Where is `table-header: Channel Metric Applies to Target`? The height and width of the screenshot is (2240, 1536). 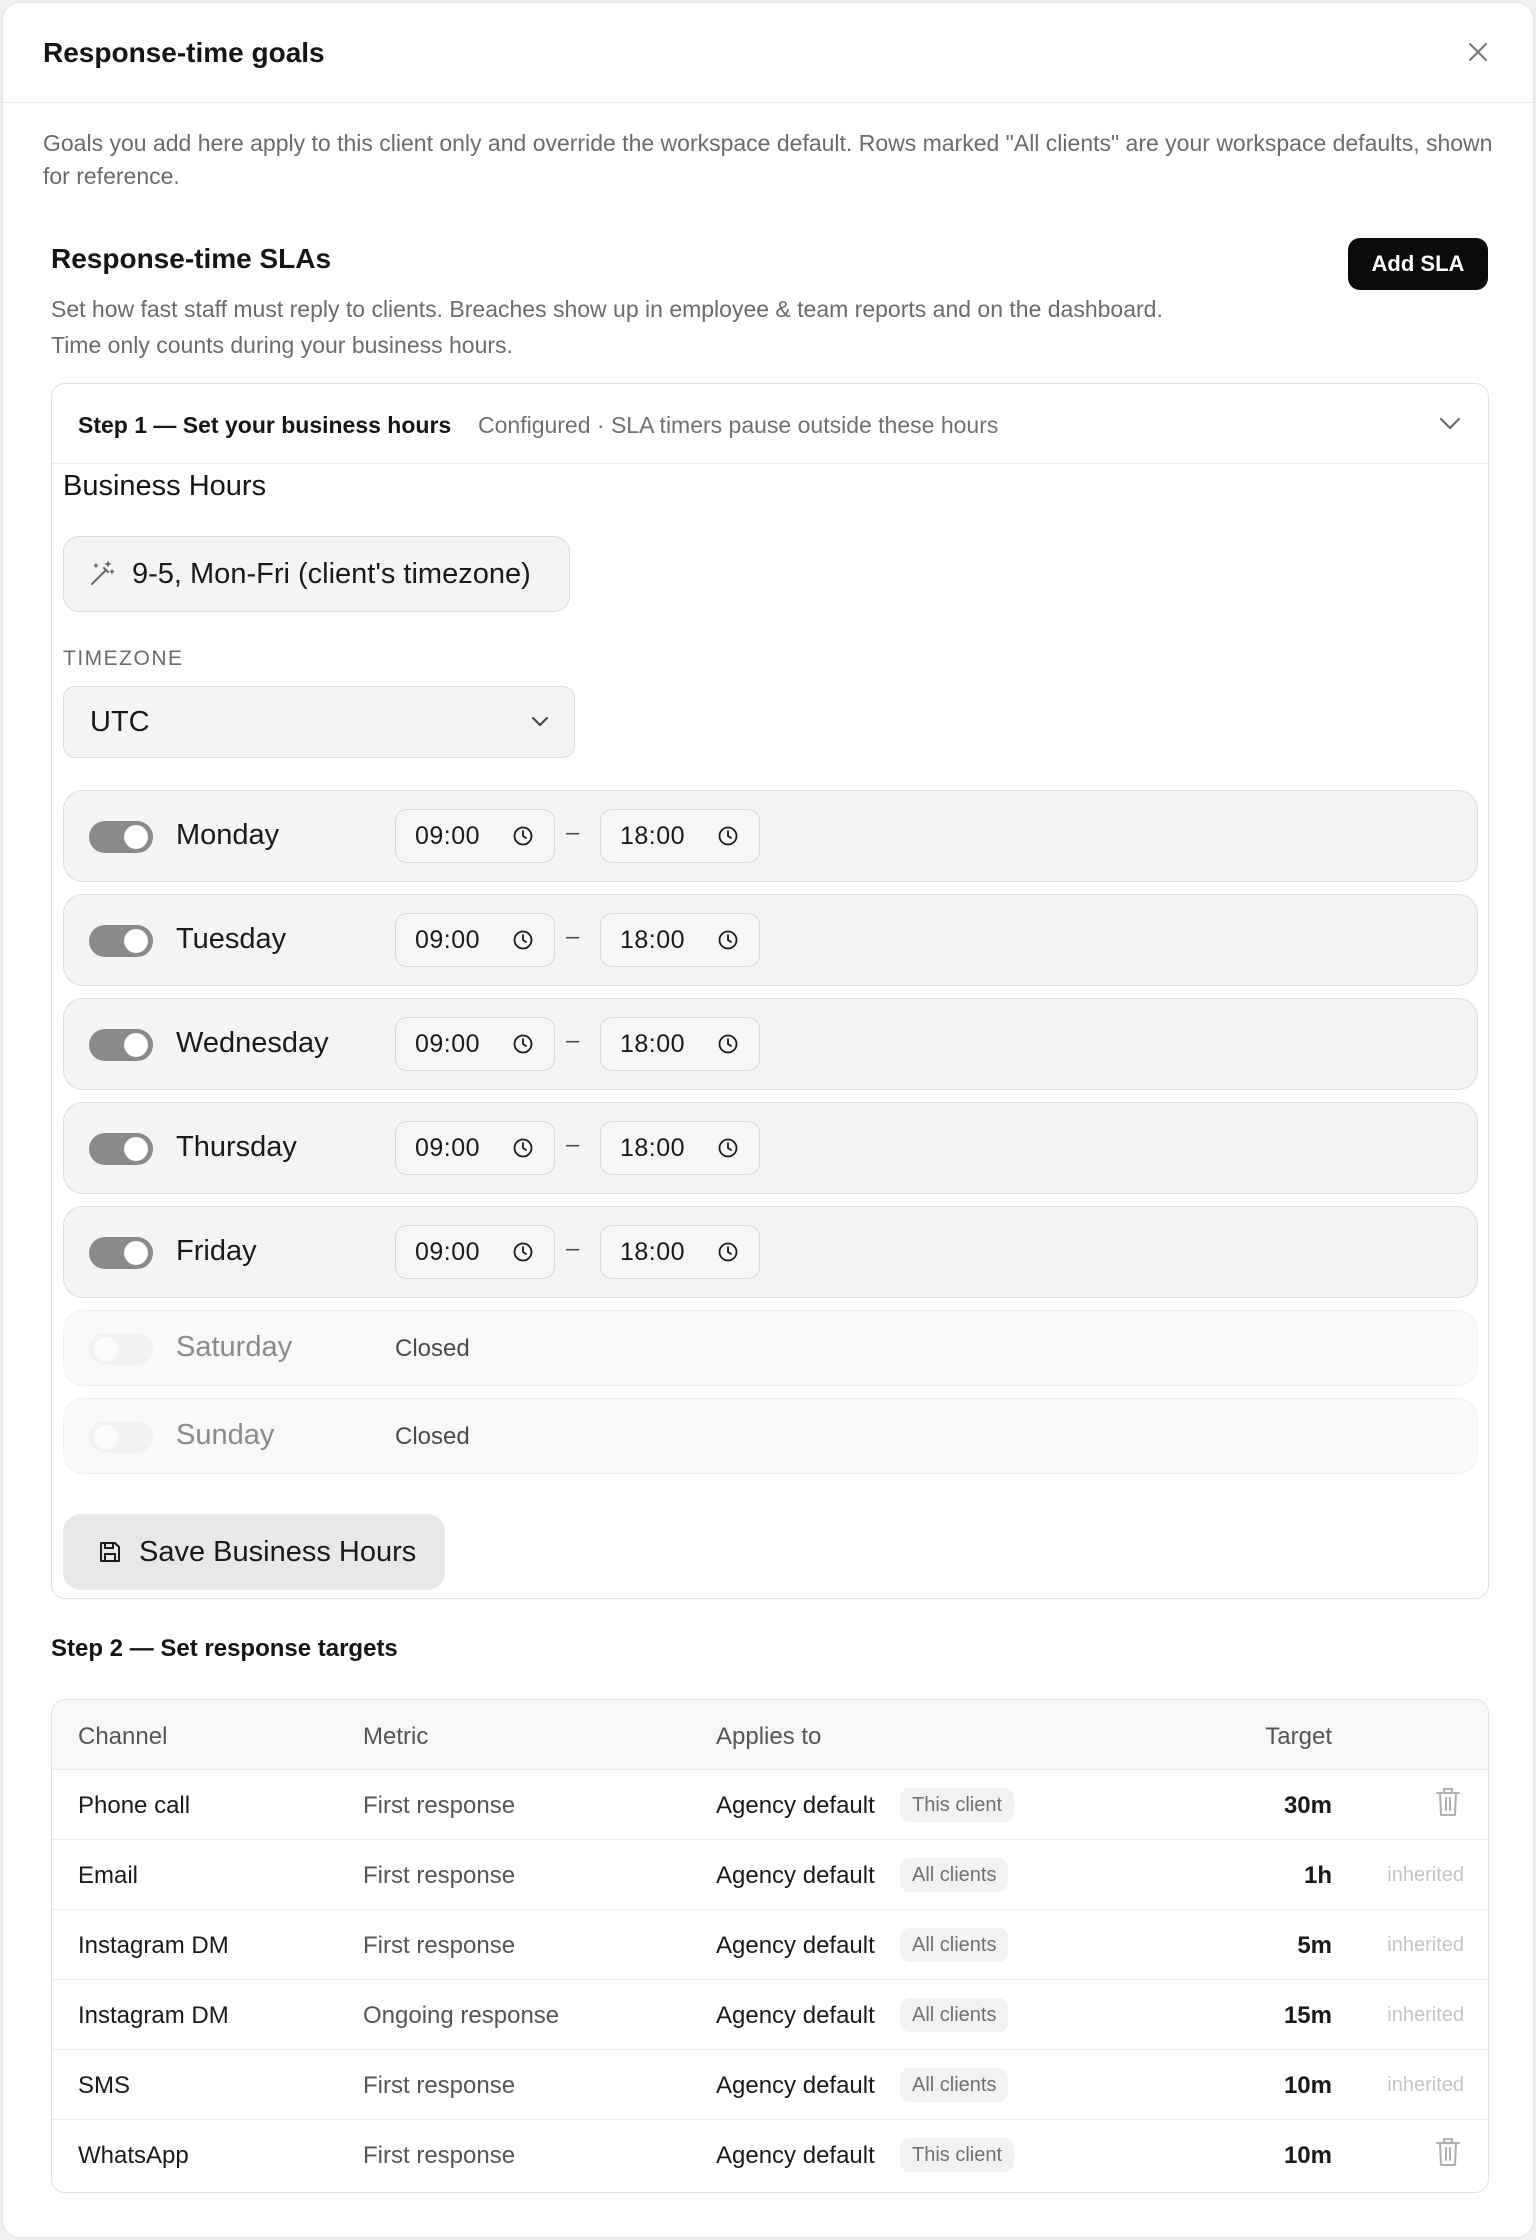
table-header: Channel Metric Applies to Target is located at coordinates (770, 1735).